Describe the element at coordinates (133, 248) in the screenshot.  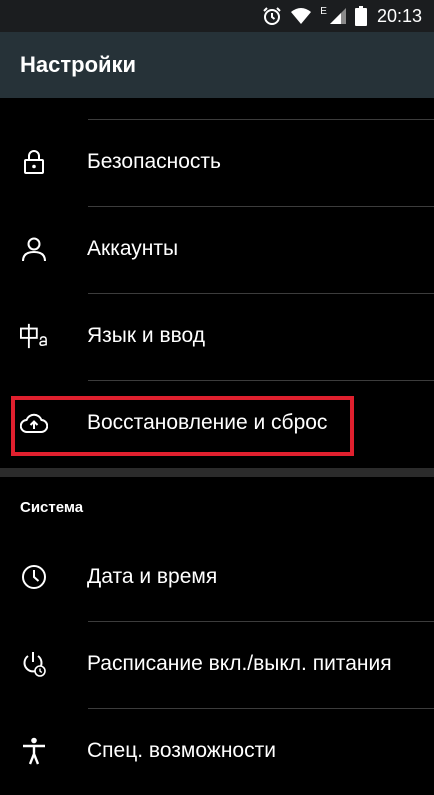
I see `settings-item-label: Аккаунты` at that location.